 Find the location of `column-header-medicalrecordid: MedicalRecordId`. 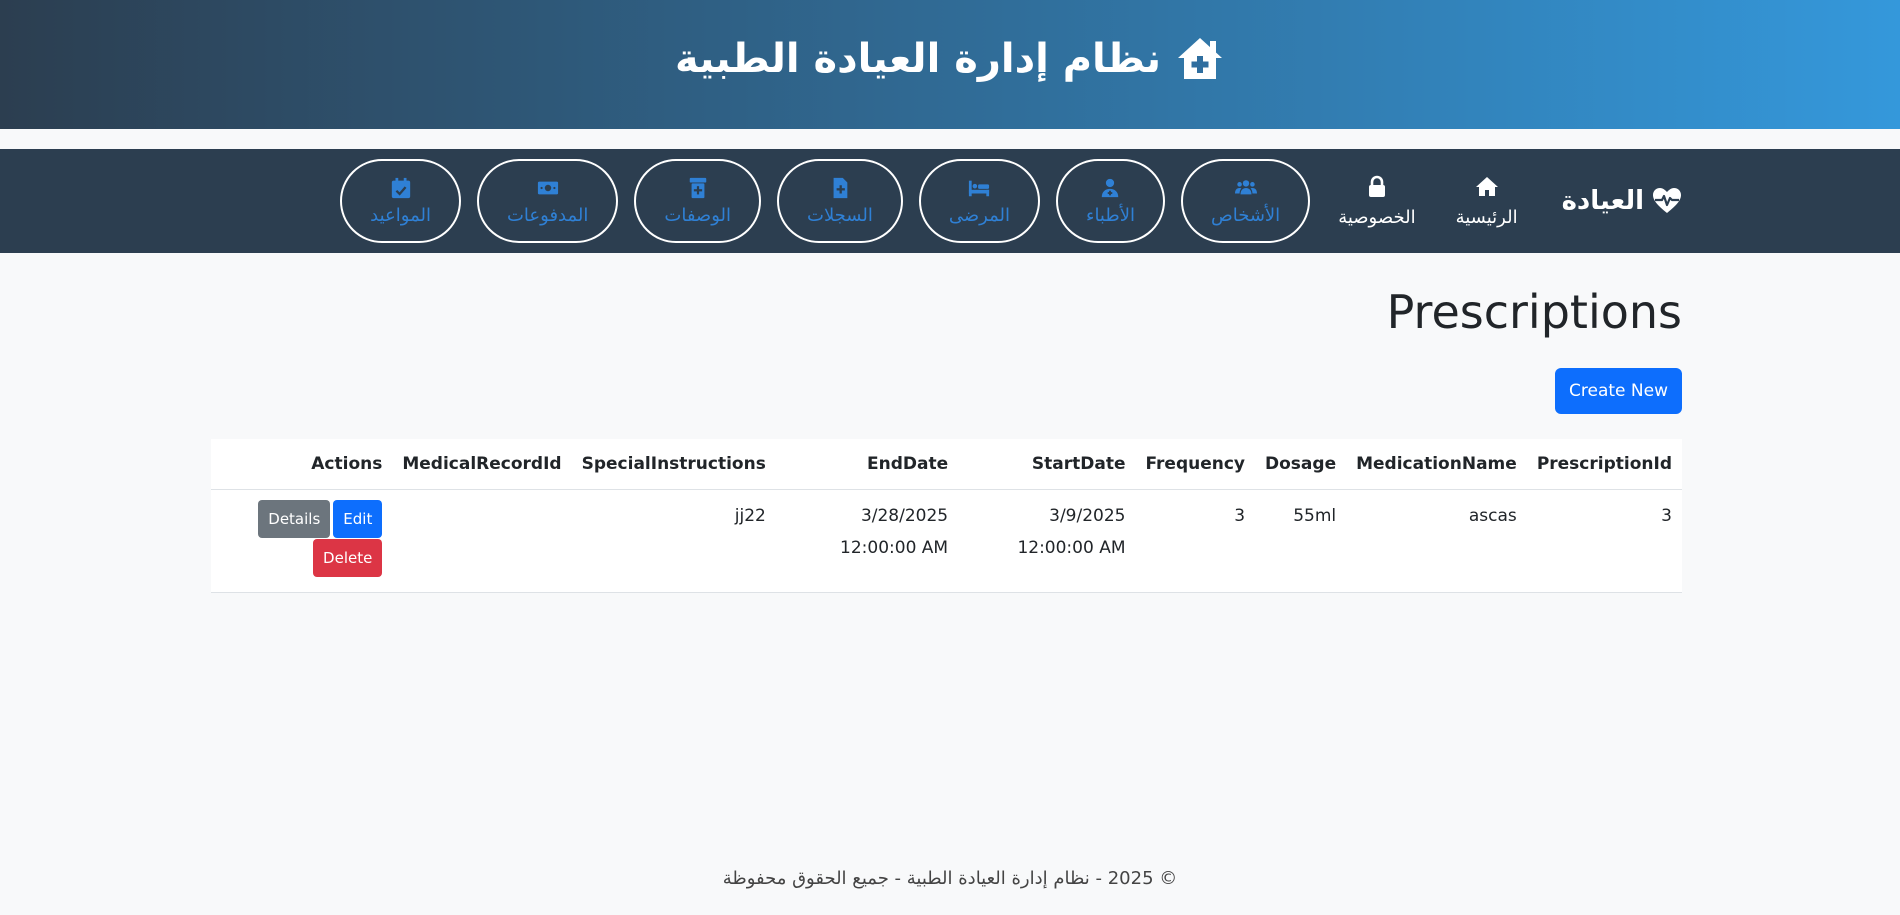

column-header-medicalrecordid: MedicalRecordId is located at coordinates (482, 464).